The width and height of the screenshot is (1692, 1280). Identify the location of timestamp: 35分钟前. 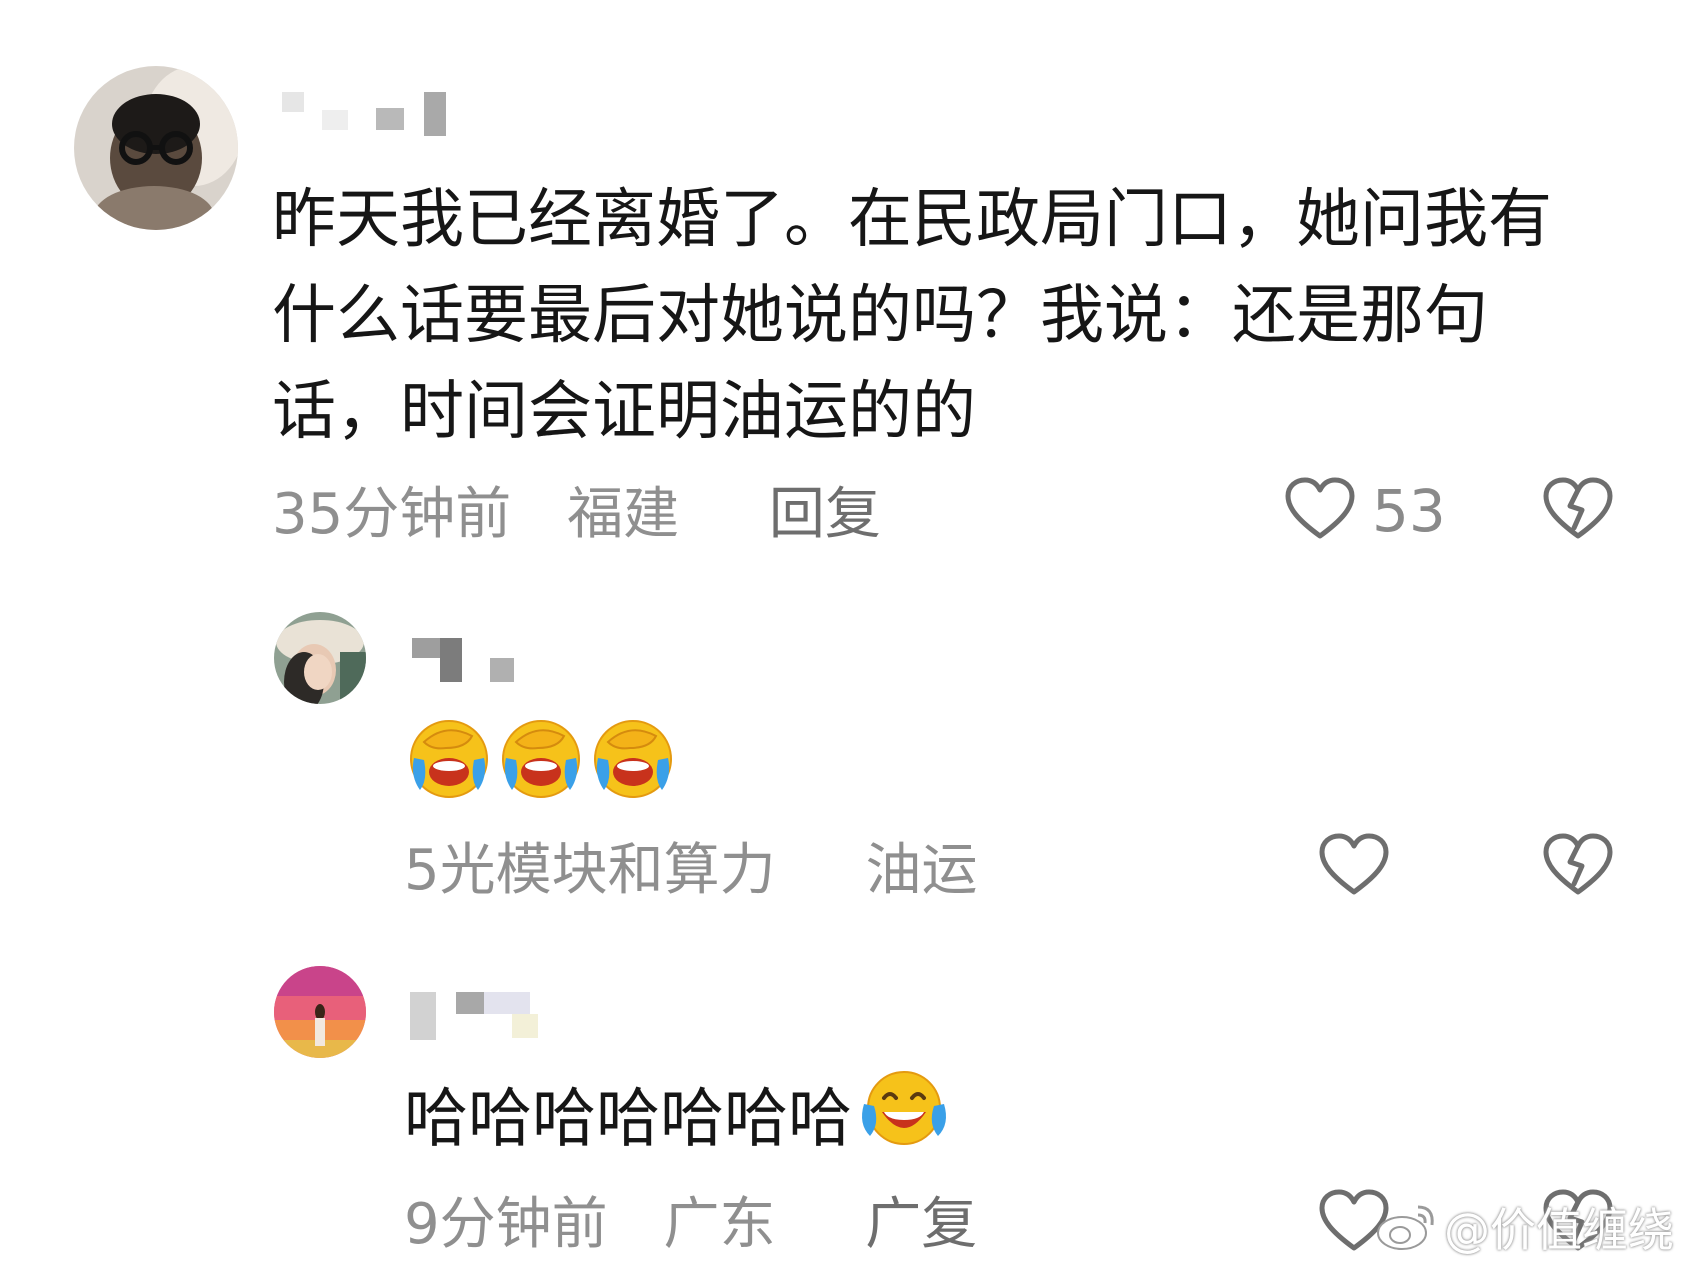
(392, 514).